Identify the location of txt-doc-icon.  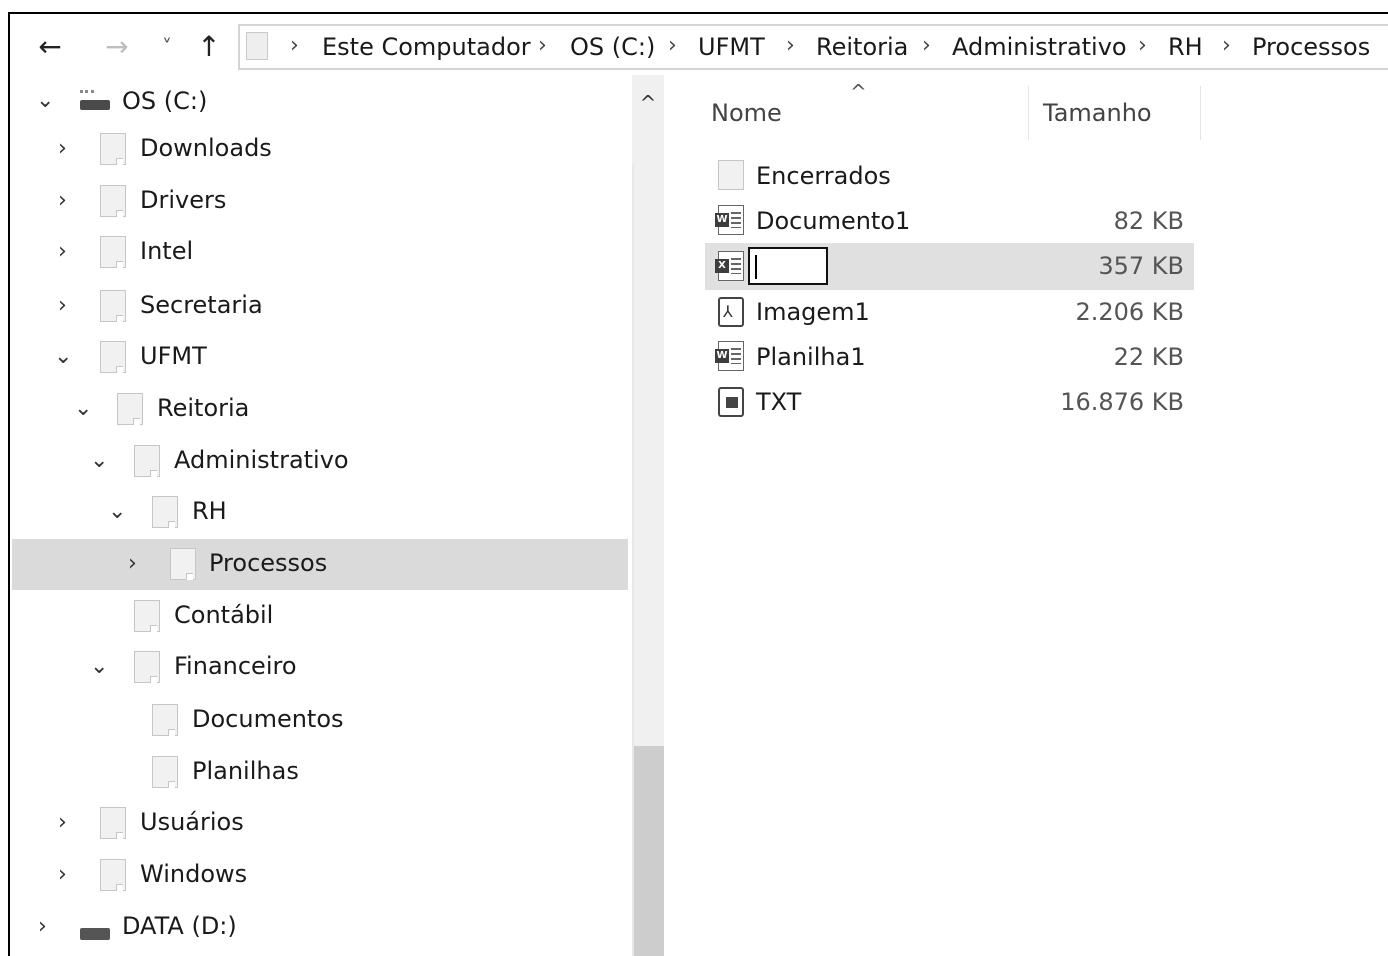
(731, 402).